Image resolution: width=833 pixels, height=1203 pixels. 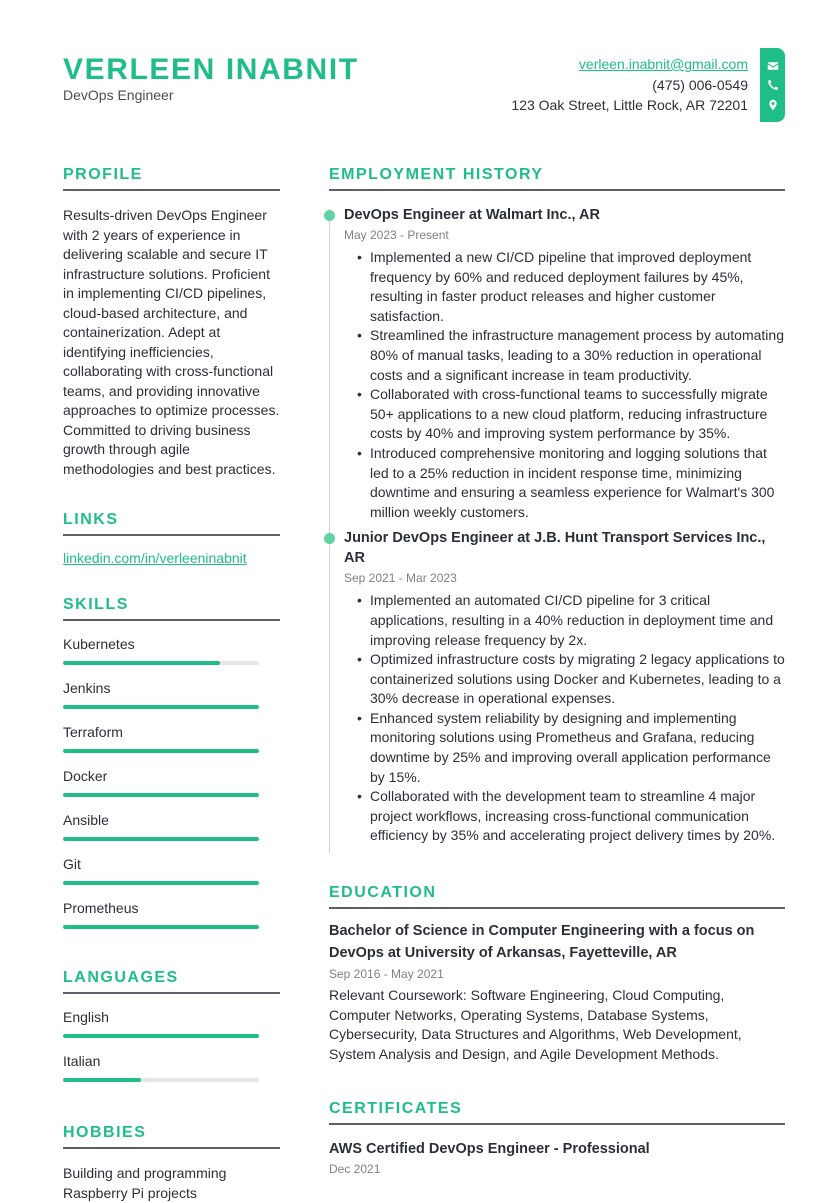 I want to click on skill-item: Kubernetes, so click(x=171, y=650).